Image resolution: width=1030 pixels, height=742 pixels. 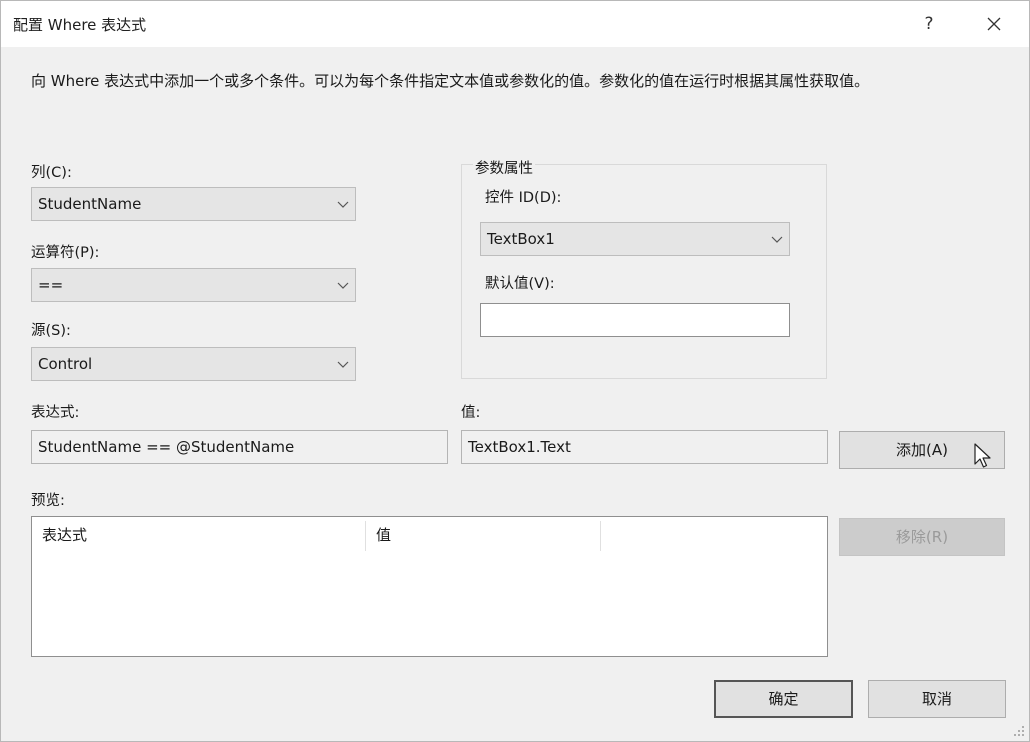 What do you see at coordinates (521, 239) in the screenshot?
I see `control-id-select-value: TextBox1` at bounding box center [521, 239].